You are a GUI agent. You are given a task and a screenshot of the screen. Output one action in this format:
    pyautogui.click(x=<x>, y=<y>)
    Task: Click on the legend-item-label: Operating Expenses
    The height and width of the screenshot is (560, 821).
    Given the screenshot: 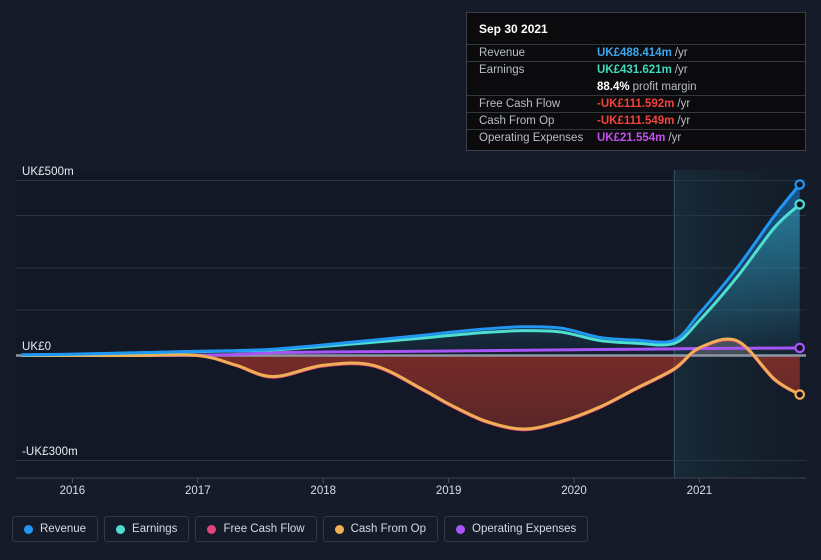 What is the action you would take?
    pyautogui.click(x=524, y=529)
    